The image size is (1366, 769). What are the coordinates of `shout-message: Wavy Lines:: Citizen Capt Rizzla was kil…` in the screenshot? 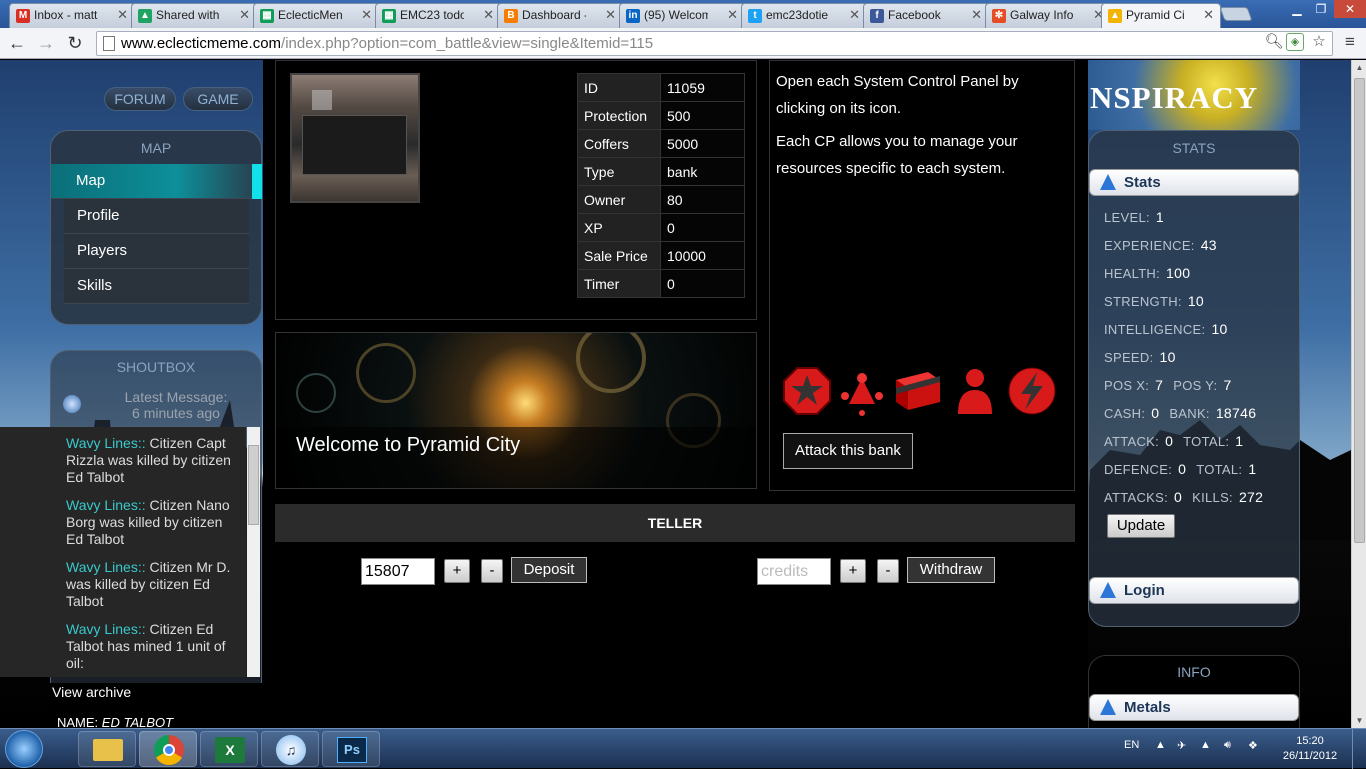 It's located at (154, 460).